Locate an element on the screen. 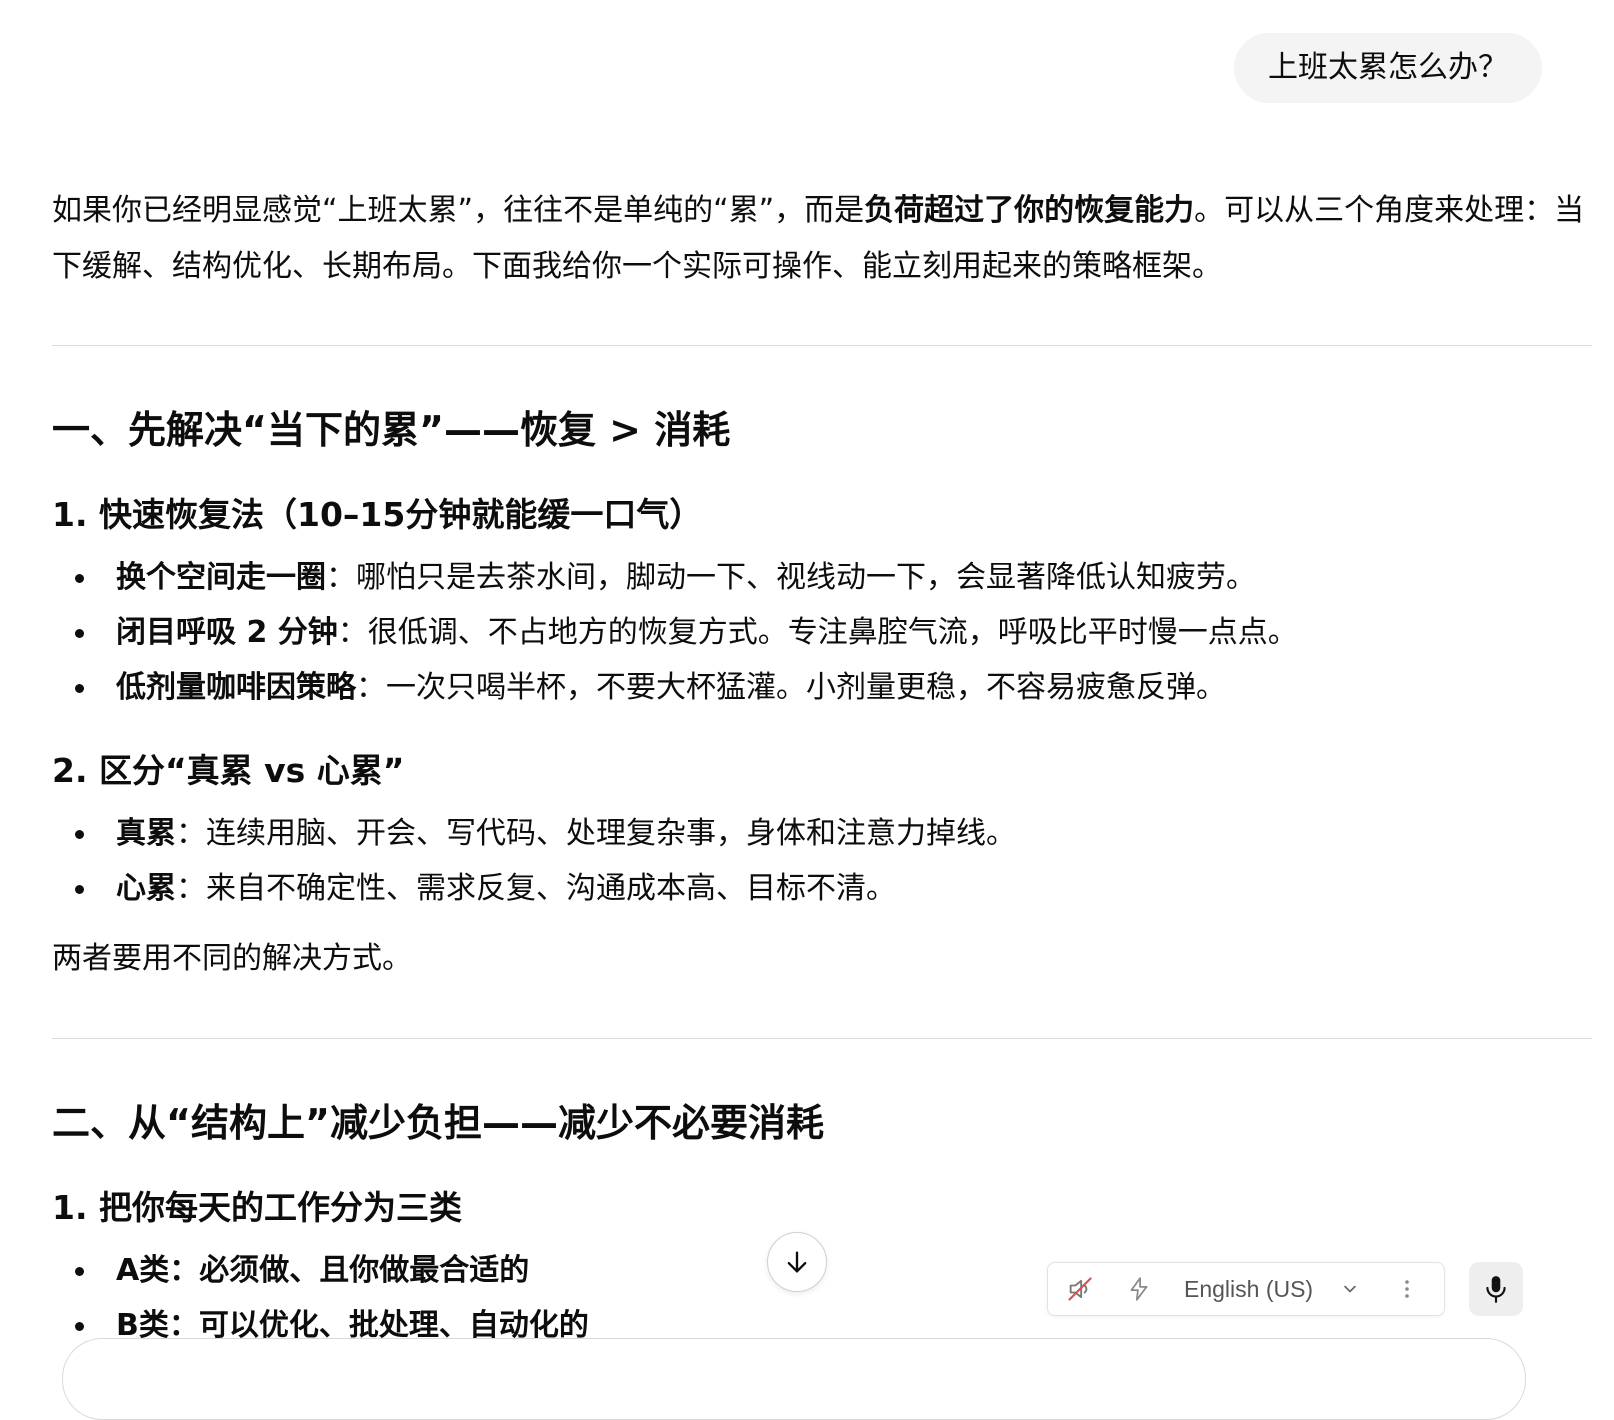 The height and width of the screenshot is (1420, 1614). more-options-button is located at coordinates (1407, 1289).